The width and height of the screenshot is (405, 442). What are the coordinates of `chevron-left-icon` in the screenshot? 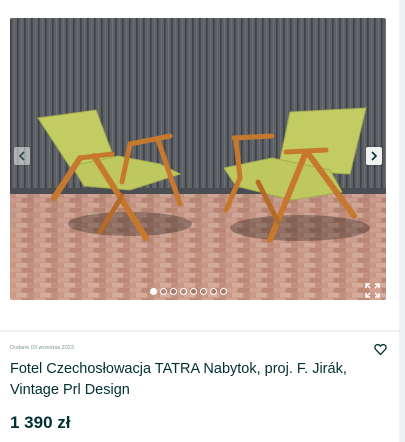 It's located at (22, 156).